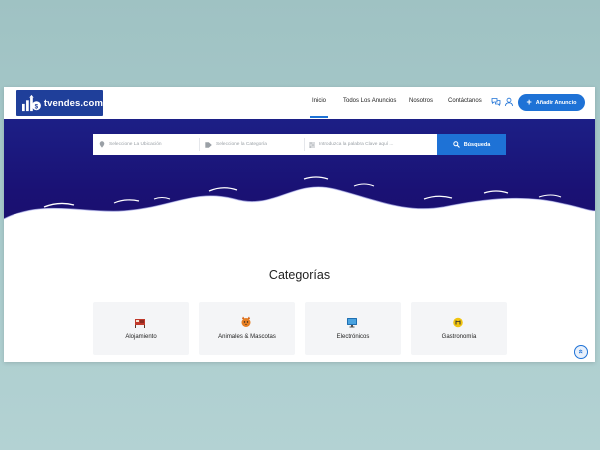 This screenshot has width=600, height=450. I want to click on search-button-label: Búsqueda, so click(477, 144).